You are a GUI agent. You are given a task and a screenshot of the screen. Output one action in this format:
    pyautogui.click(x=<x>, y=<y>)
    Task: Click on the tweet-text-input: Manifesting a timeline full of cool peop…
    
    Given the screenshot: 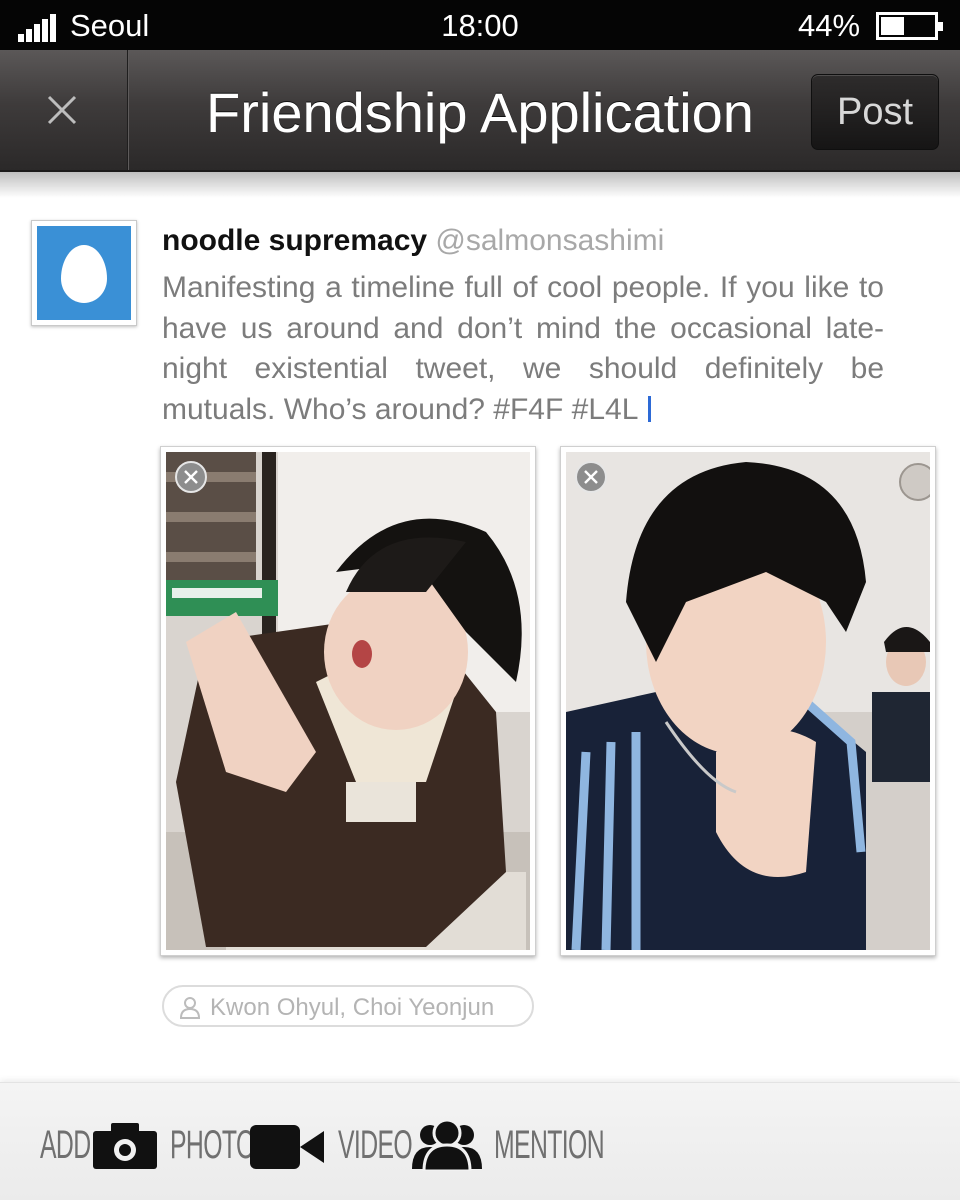 What is the action you would take?
    pyautogui.click(x=523, y=349)
    